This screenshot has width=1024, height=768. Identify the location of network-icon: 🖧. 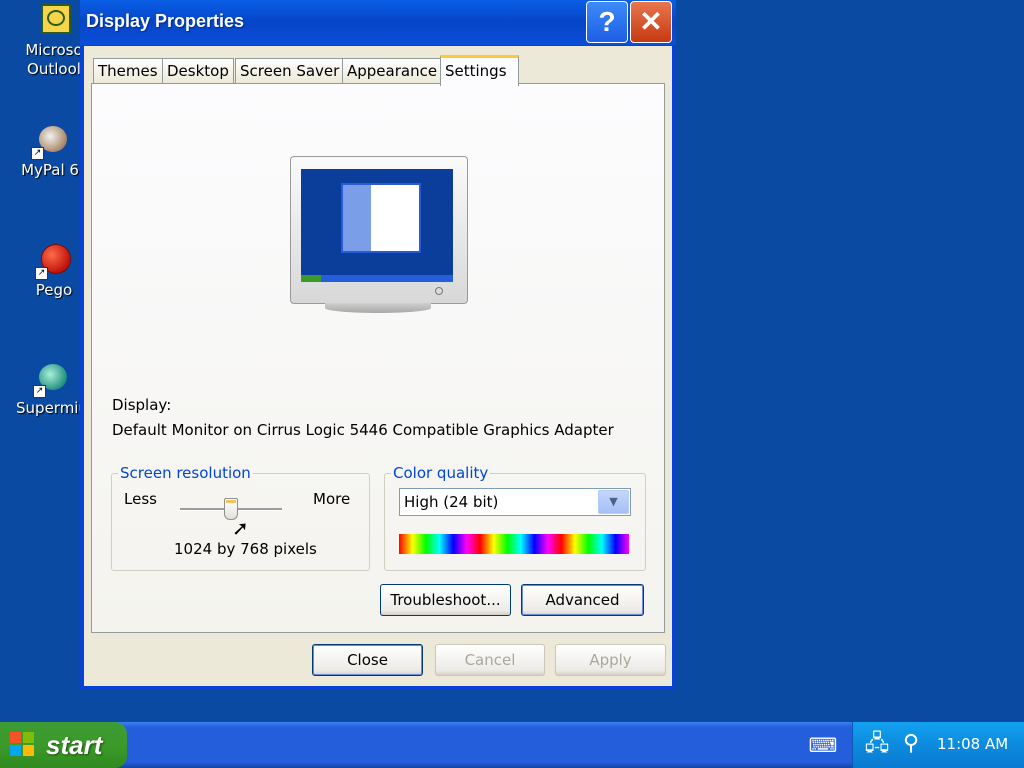
(877, 744).